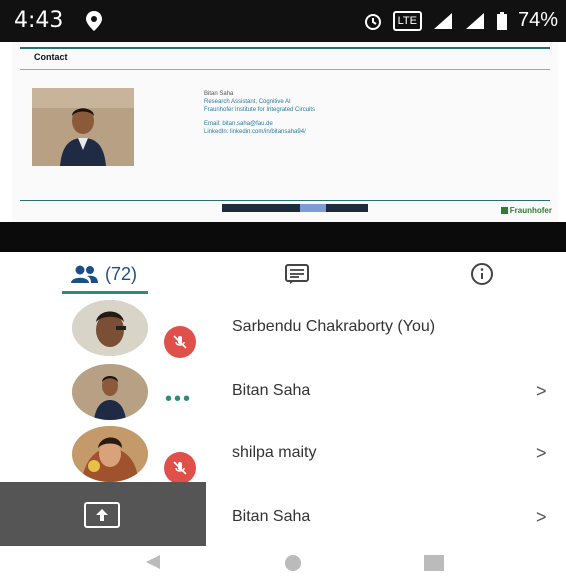 The width and height of the screenshot is (566, 580). What do you see at coordinates (501, 20) in the screenshot?
I see `battery-icon` at bounding box center [501, 20].